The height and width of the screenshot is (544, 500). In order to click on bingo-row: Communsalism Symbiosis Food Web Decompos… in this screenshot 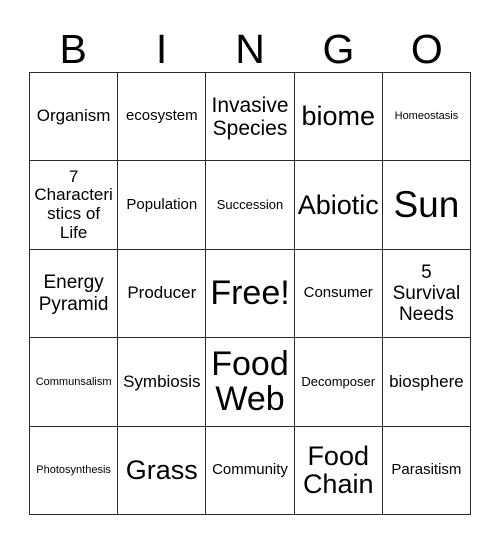, I will do `click(251, 382)`.